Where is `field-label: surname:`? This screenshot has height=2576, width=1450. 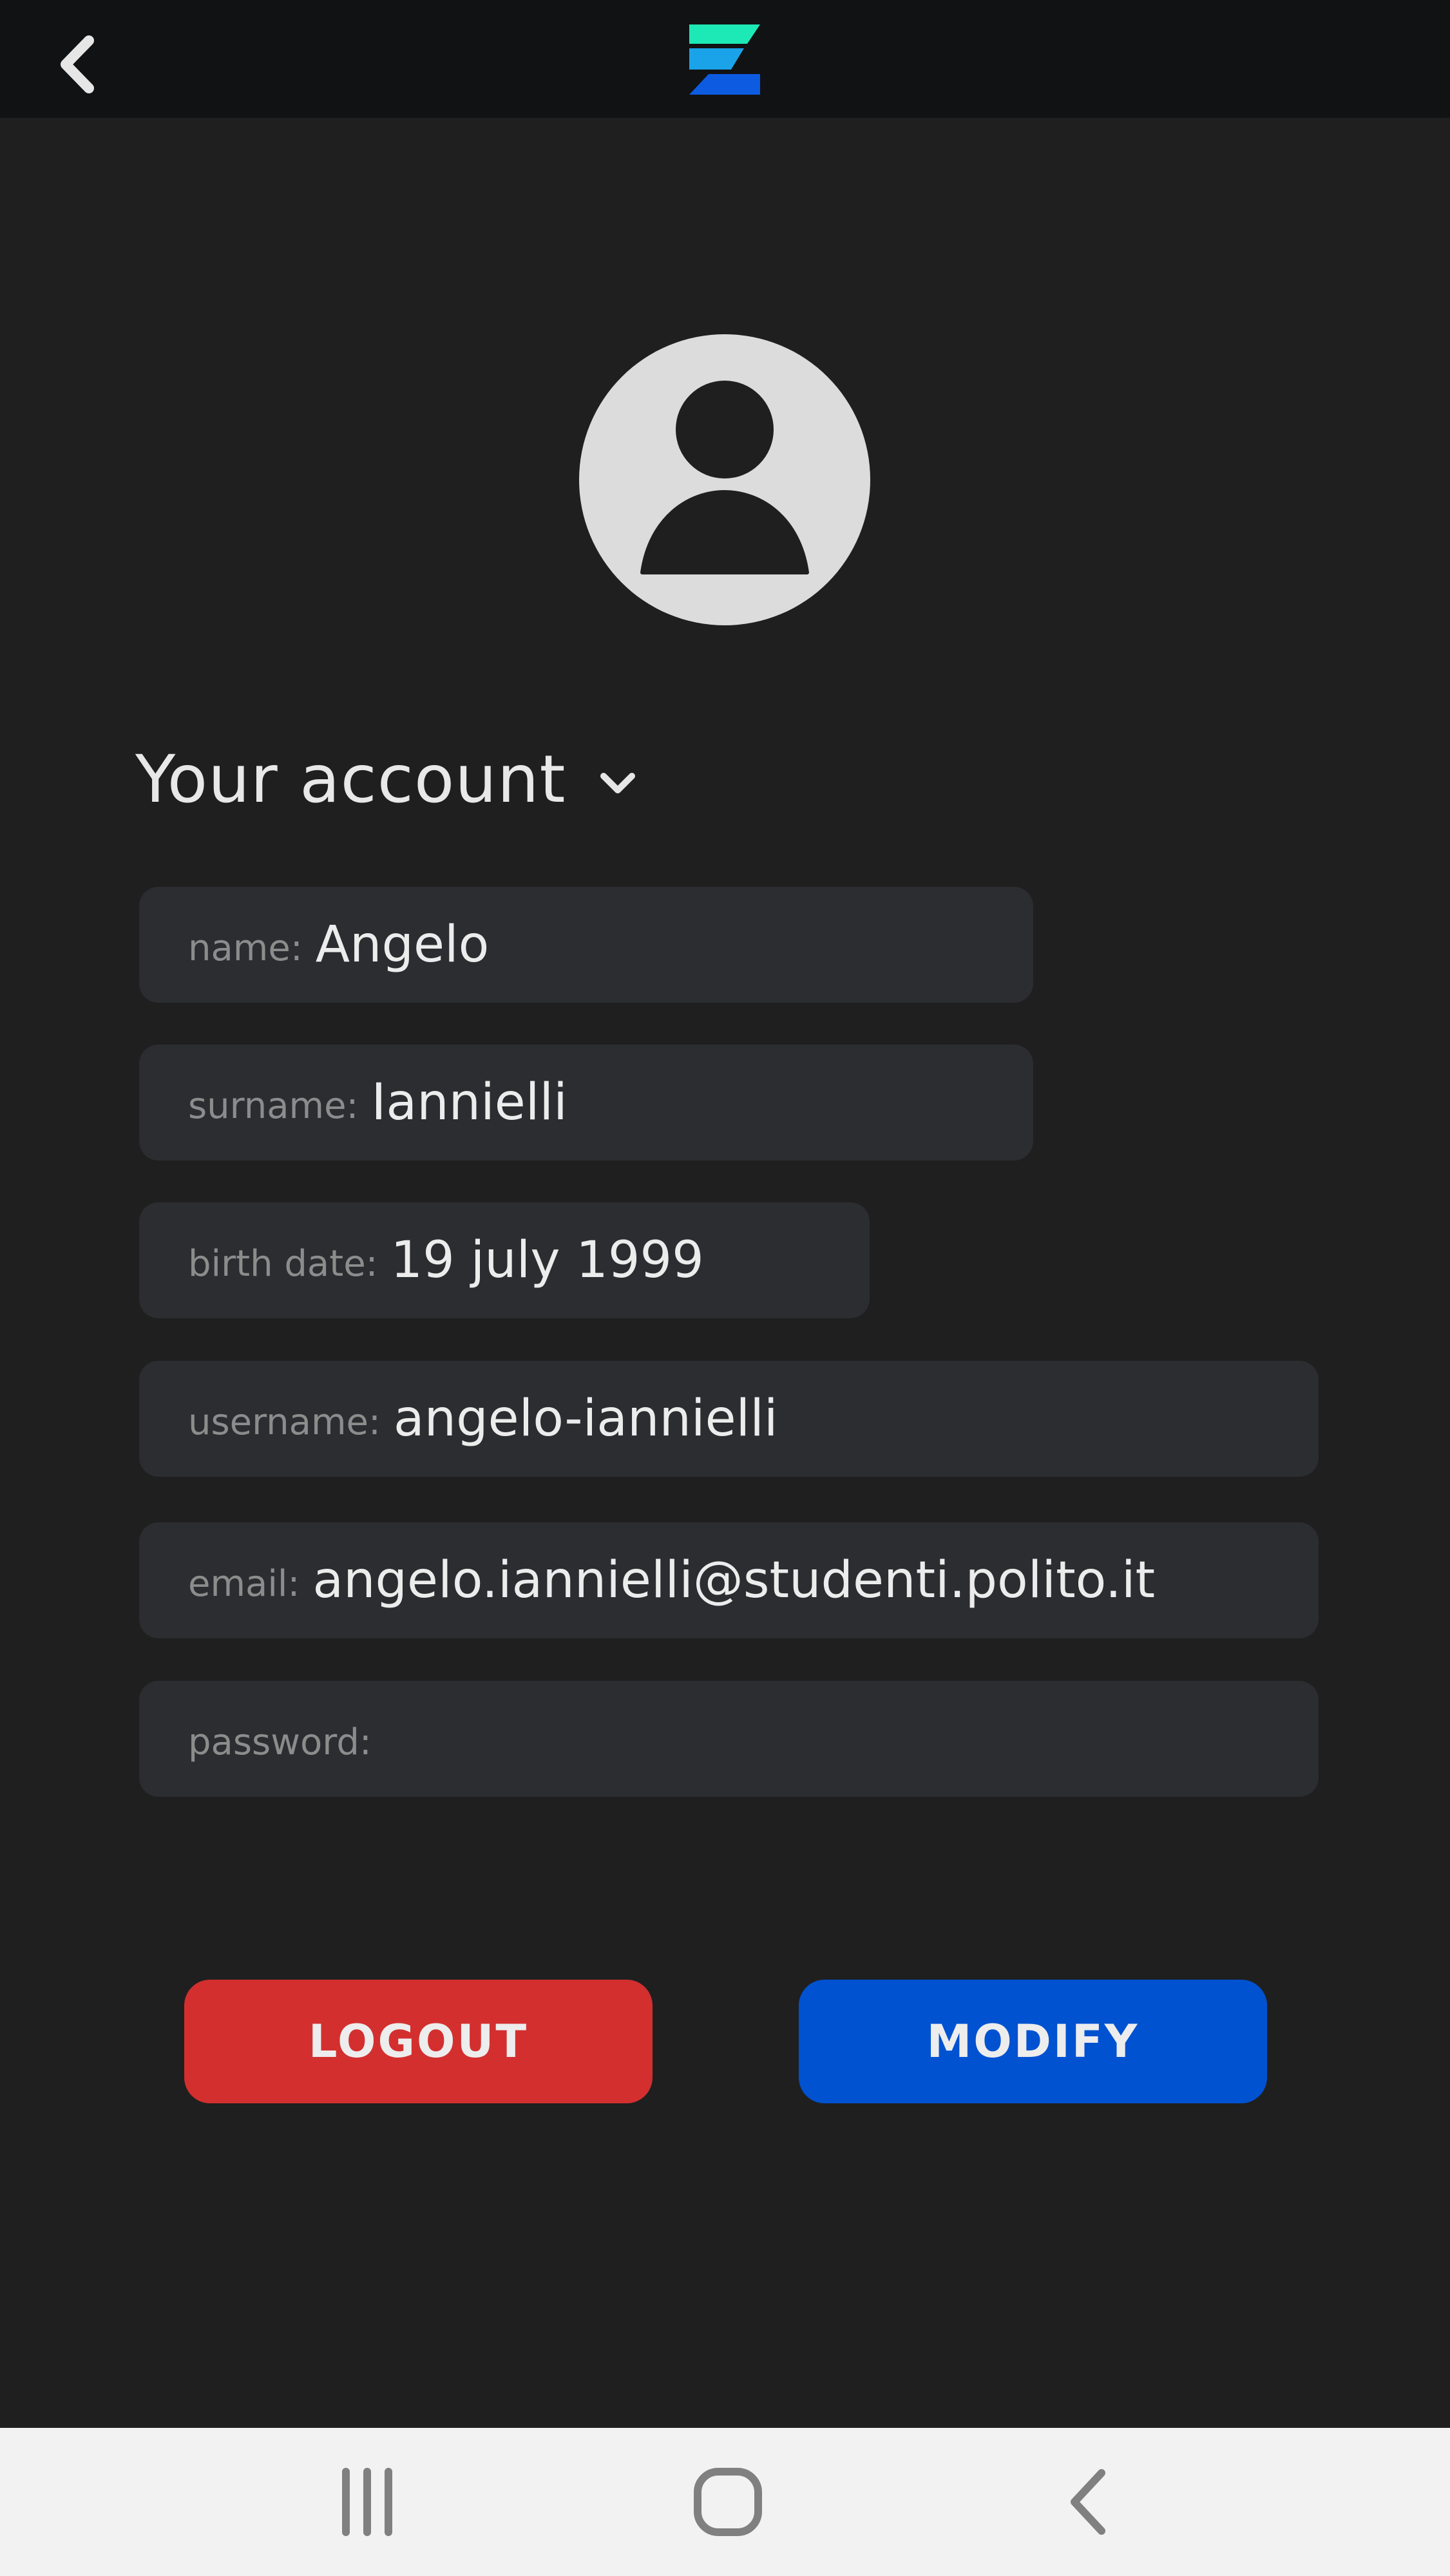
field-label: surname: is located at coordinates (273, 1105).